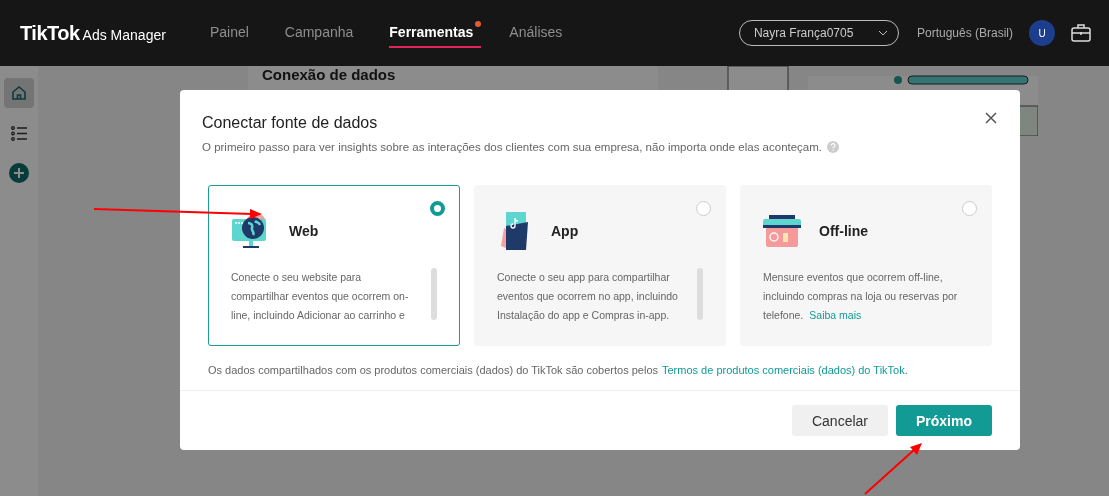 This screenshot has height=496, width=1109. What do you see at coordinates (19, 133) in the screenshot?
I see `list-icon` at bounding box center [19, 133].